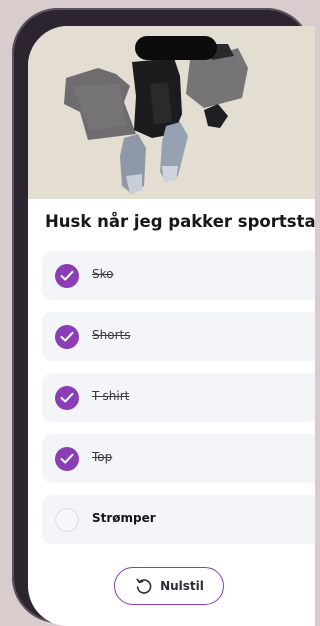 The image size is (320, 626). Describe the element at coordinates (111, 335) in the screenshot. I see `item-label: Shorts` at that location.